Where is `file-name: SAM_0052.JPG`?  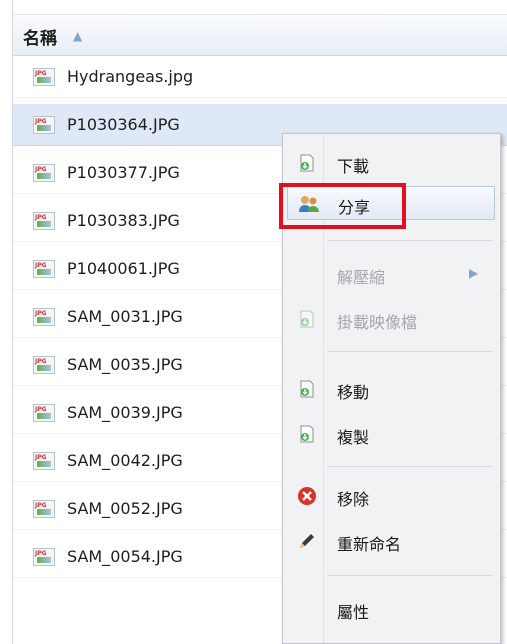
file-name: SAM_0052.JPG is located at coordinates (125, 508).